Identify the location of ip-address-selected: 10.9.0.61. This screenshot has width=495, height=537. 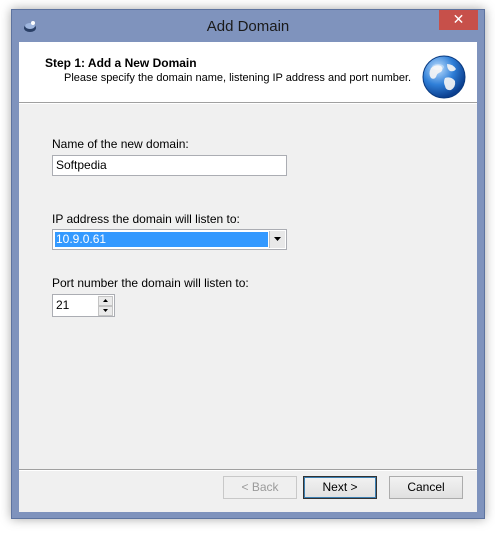
(161, 239).